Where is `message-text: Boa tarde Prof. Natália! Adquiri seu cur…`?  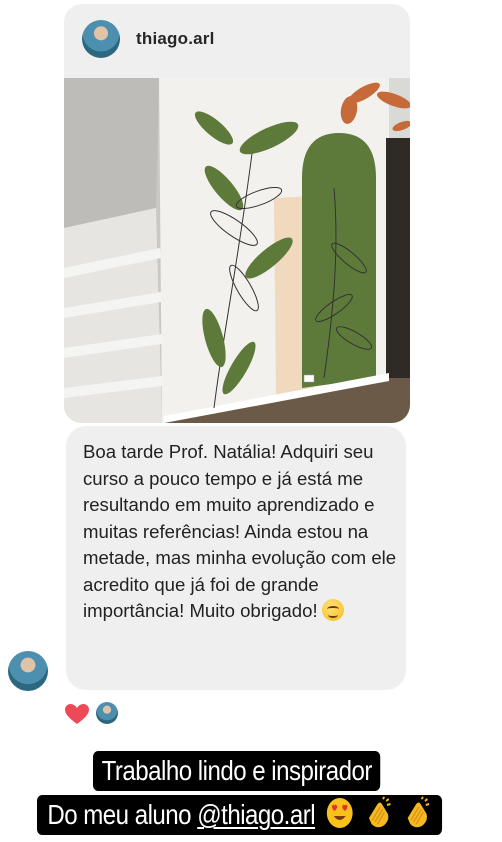 message-text: Boa tarde Prof. Natália! Adquiri seu cur… is located at coordinates (240, 531).